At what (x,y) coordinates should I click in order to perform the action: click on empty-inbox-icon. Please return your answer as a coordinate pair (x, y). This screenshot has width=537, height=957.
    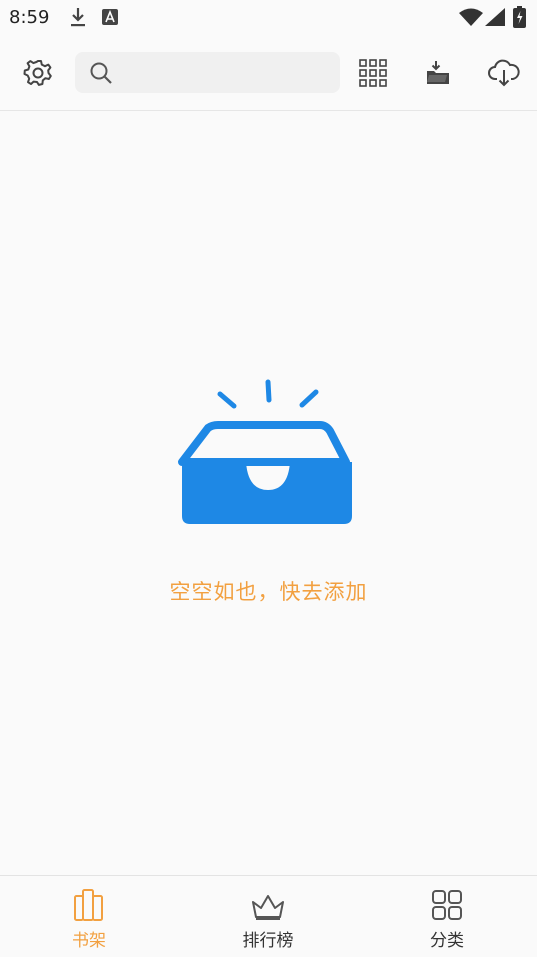
    Looking at the image, I should click on (265, 451).